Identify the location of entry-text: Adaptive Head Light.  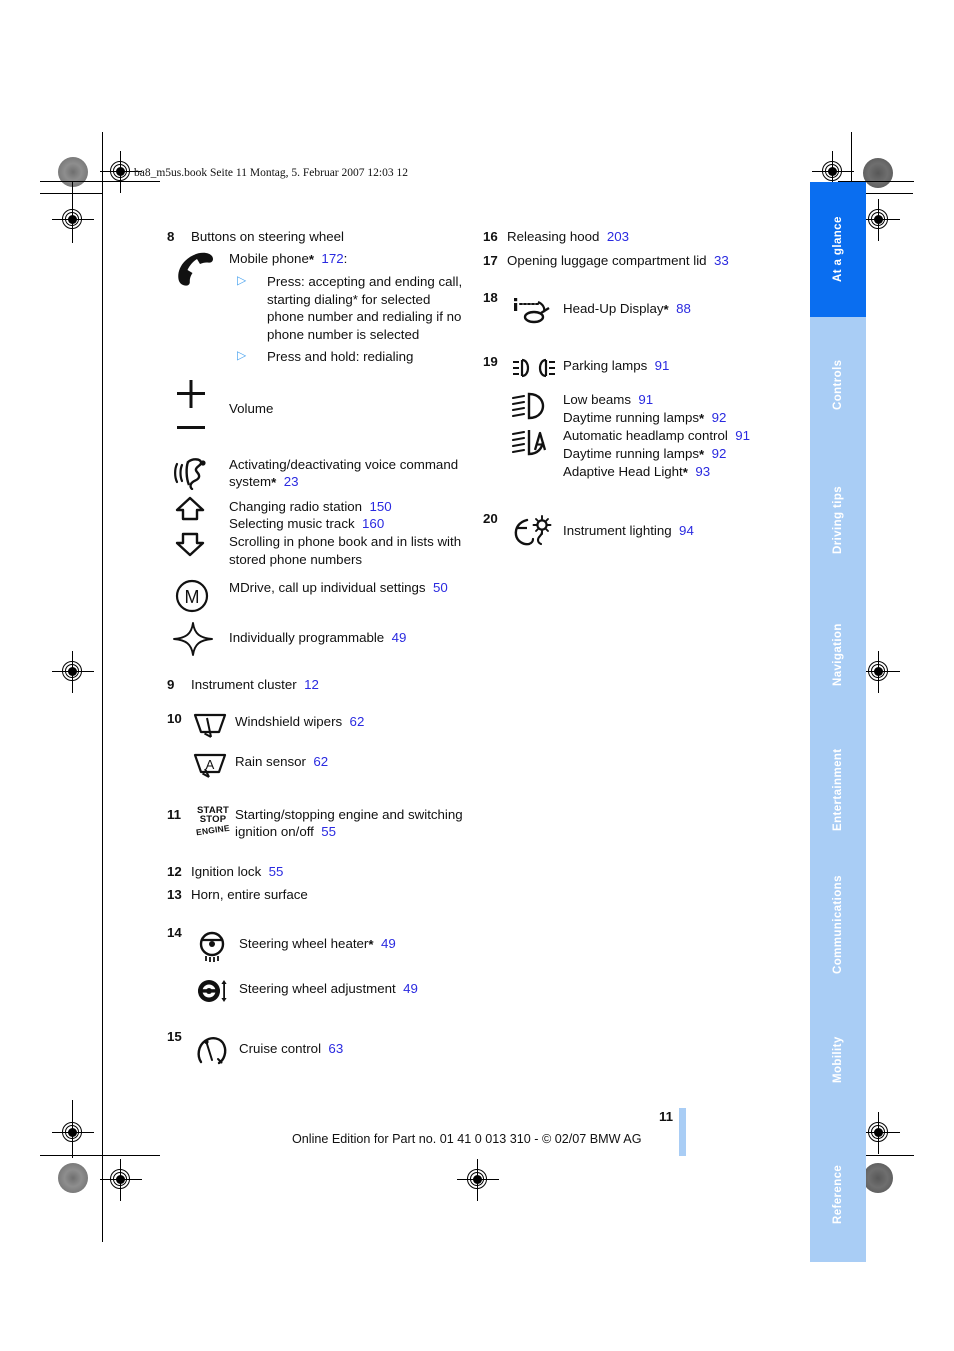
(623, 472).